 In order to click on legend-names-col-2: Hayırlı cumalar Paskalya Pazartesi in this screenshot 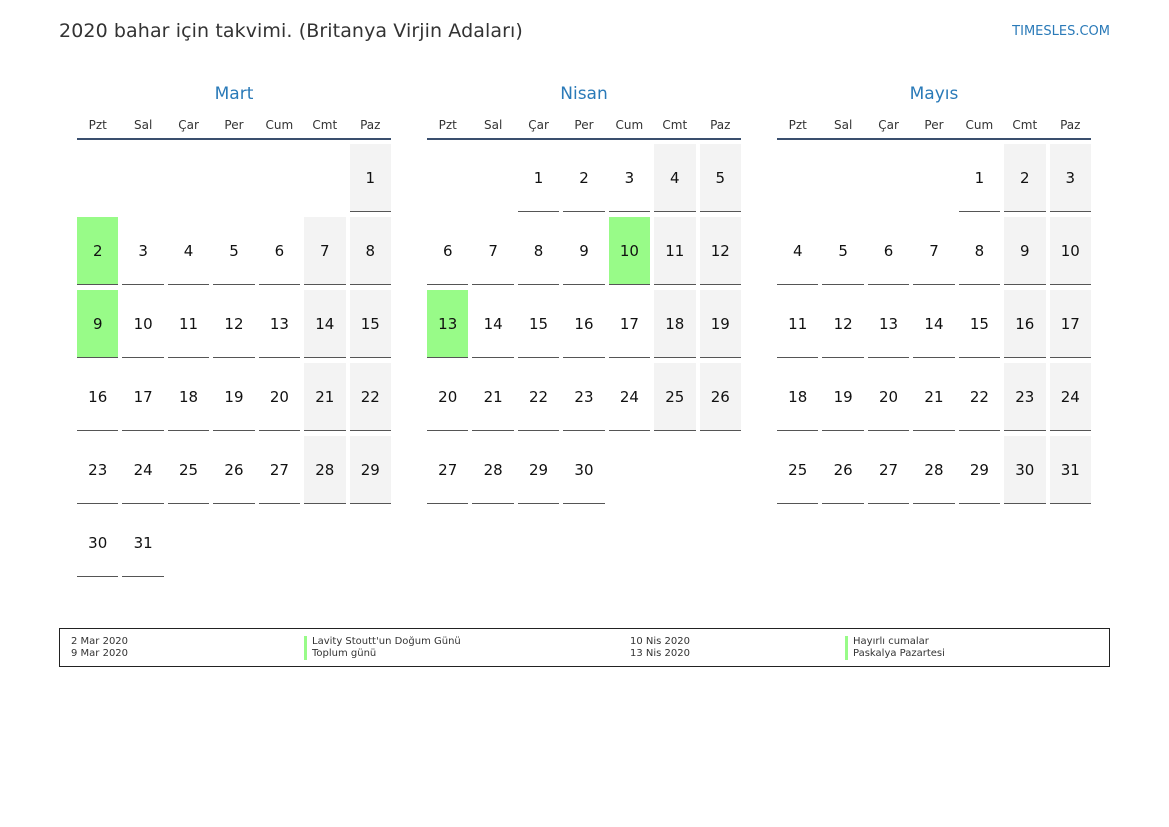, I will do `click(895, 648)`.